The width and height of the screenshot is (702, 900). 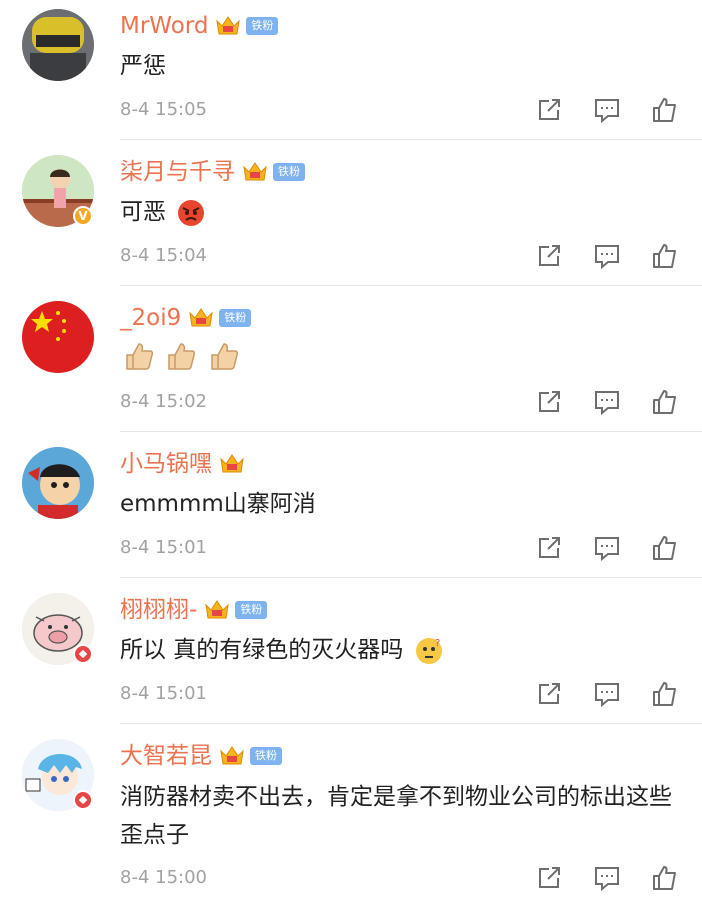 I want to click on thinking-face-icon: ?, so click(x=428, y=650).